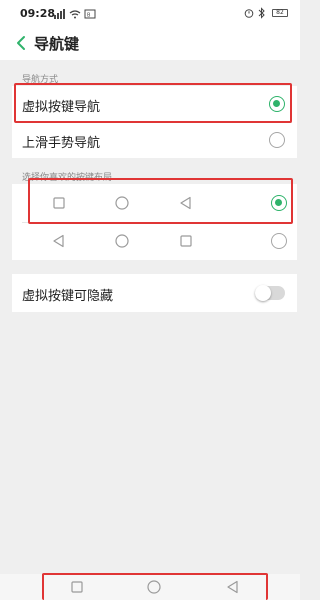  What do you see at coordinates (68, 296) in the screenshot?
I see `hide-keys-label: 虚拟按键可隐藏` at bounding box center [68, 296].